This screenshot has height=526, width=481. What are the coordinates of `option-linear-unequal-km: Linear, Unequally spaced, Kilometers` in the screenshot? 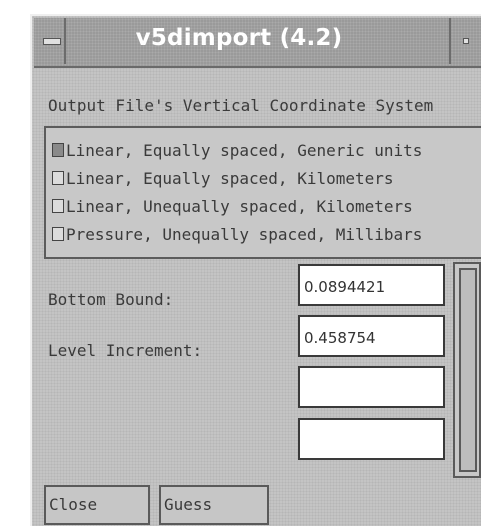 It's located at (232, 206).